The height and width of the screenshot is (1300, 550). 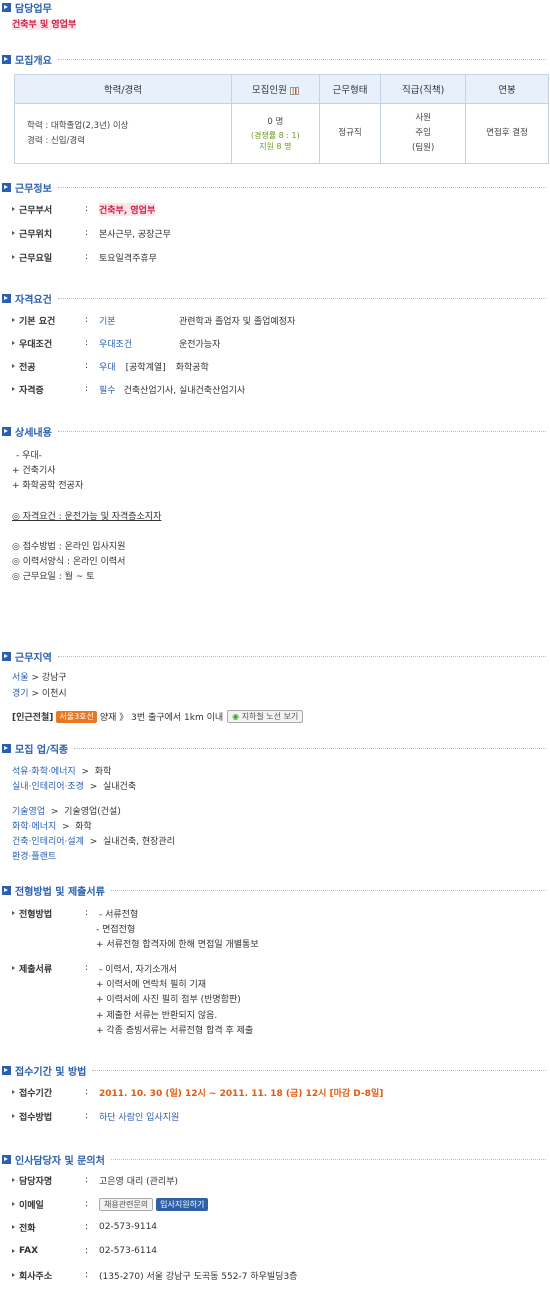 What do you see at coordinates (33, 433) in the screenshot?
I see `section-title: 상세내용` at bounding box center [33, 433].